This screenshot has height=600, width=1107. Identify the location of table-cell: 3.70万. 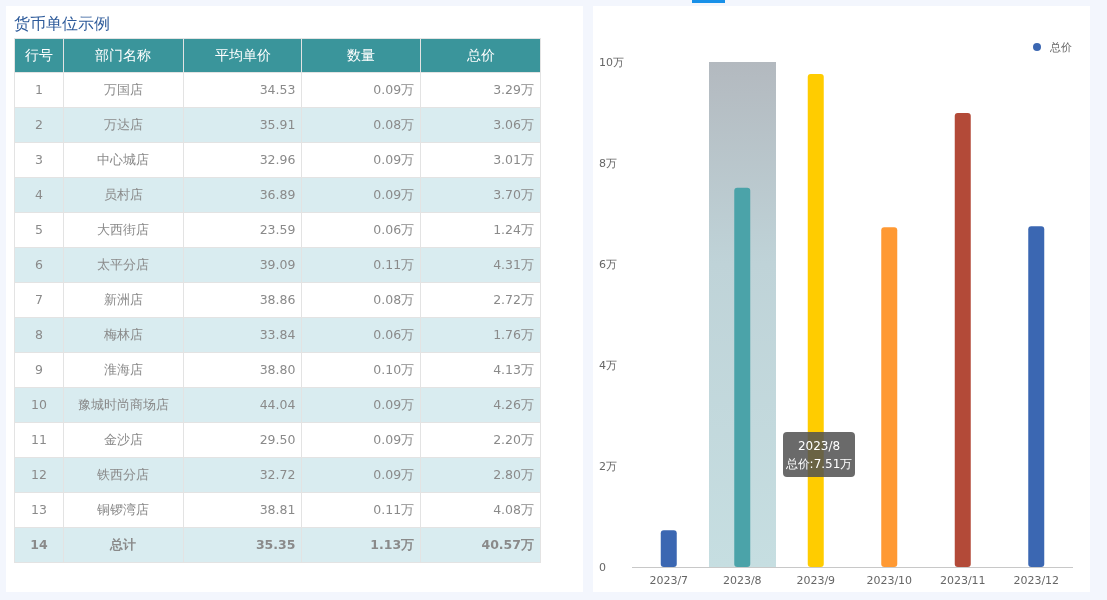
(480, 195).